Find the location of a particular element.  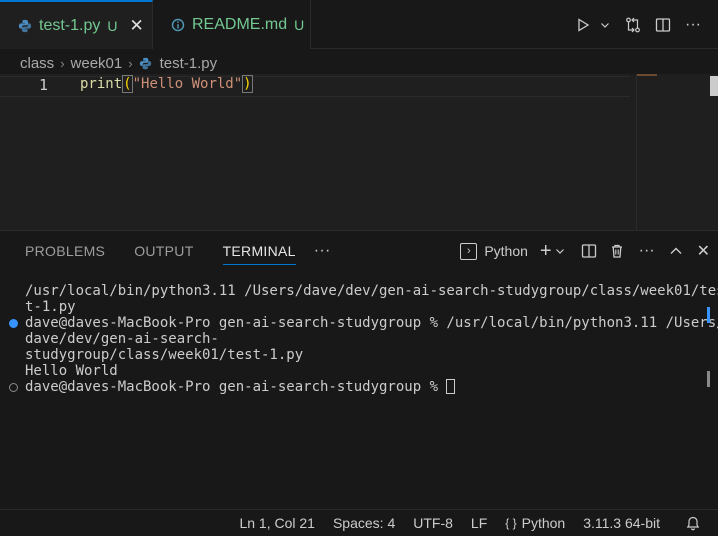

terminal-cursor is located at coordinates (451, 386).